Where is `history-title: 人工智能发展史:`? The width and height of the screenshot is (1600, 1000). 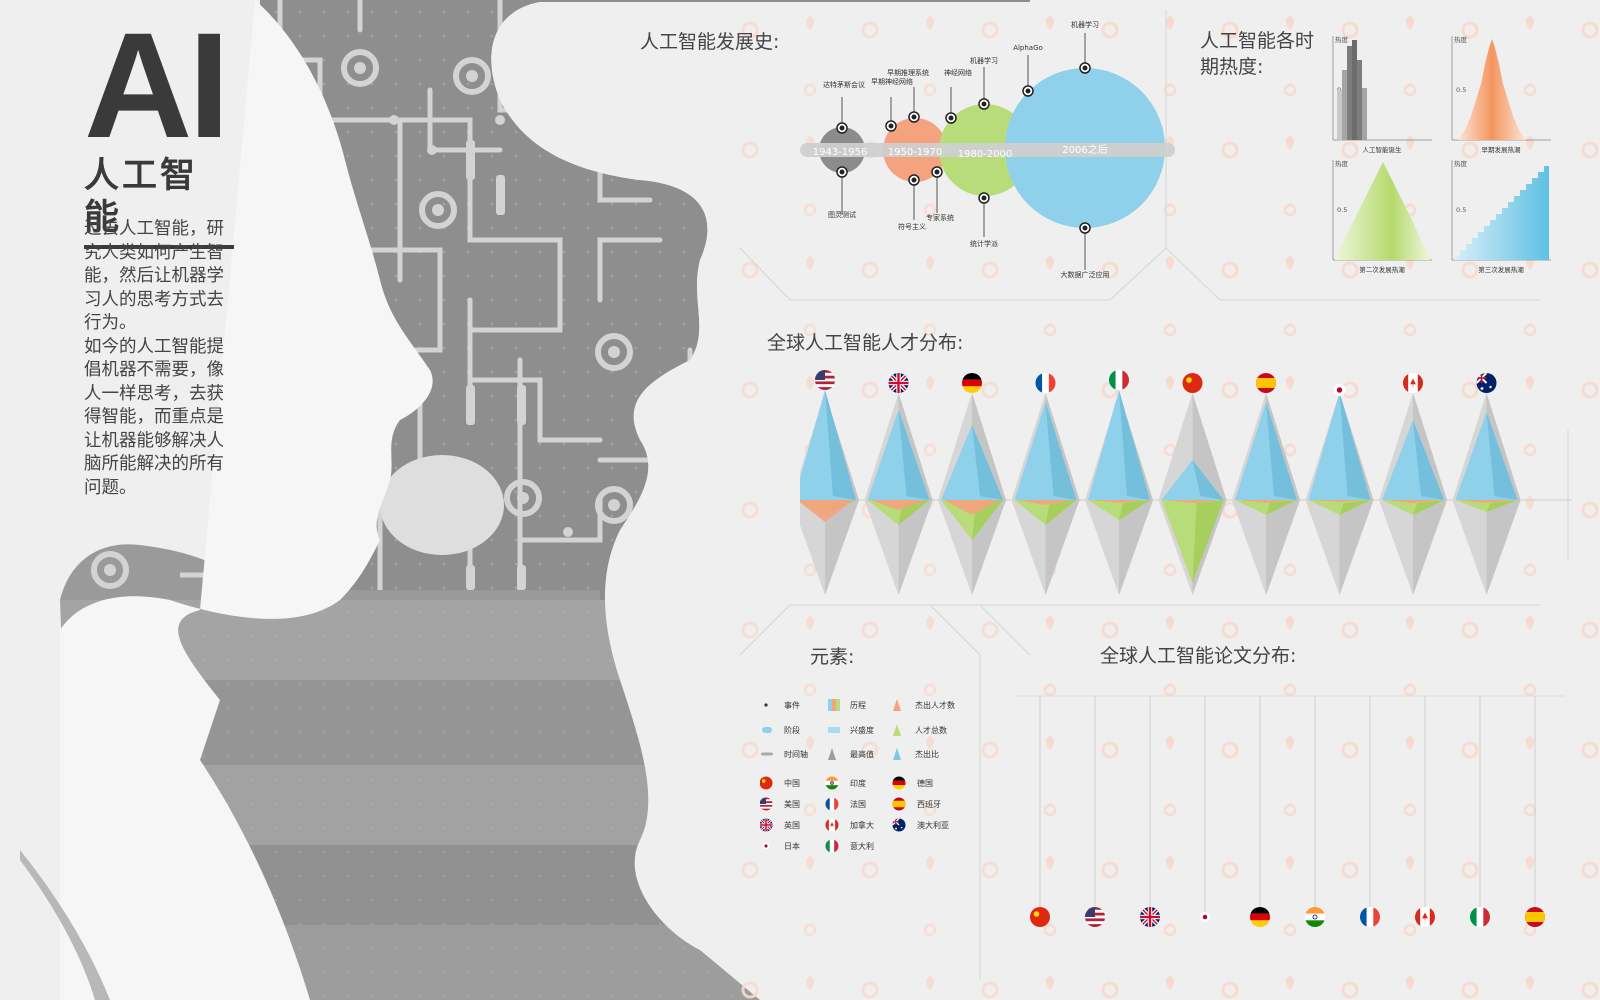 history-title: 人工智能发展史: is located at coordinates (710, 42).